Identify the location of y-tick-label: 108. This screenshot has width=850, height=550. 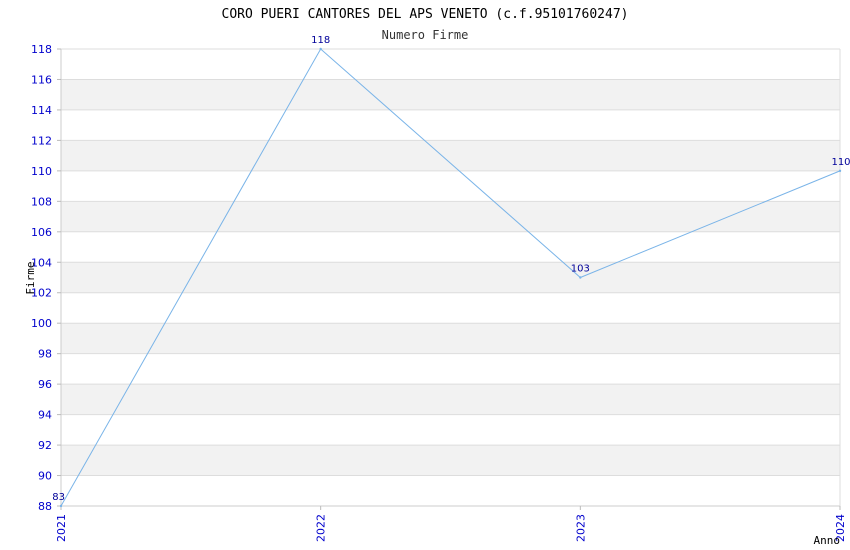
(41, 201).